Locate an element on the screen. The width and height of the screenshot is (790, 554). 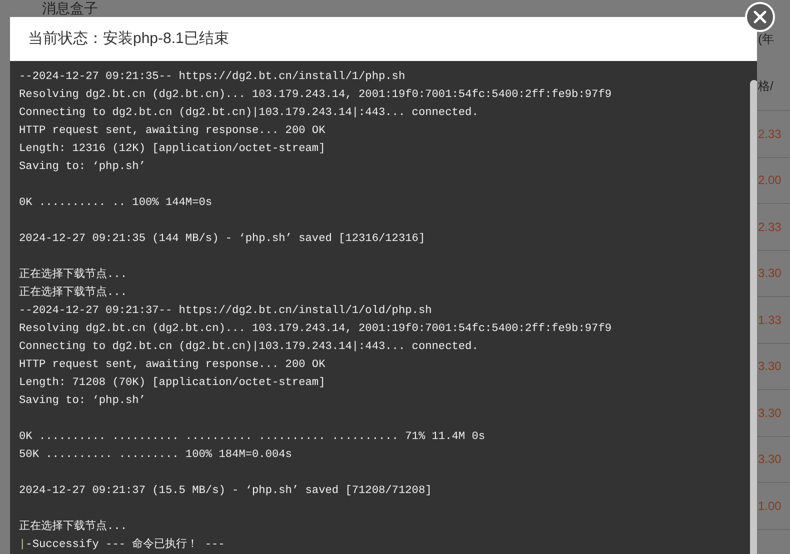
close-button is located at coordinates (760, 17).